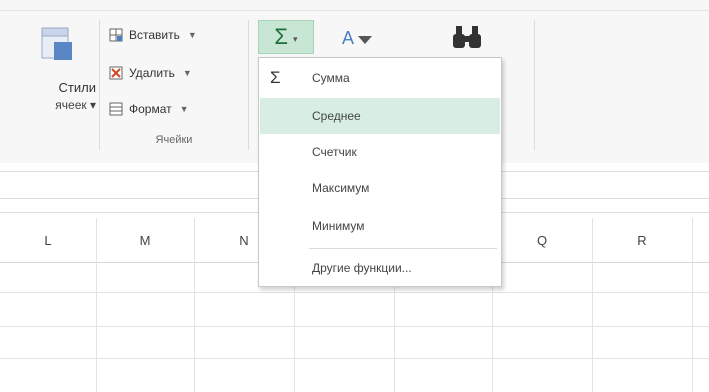  I want to click on menu-item-label: Сумма, so click(331, 78).